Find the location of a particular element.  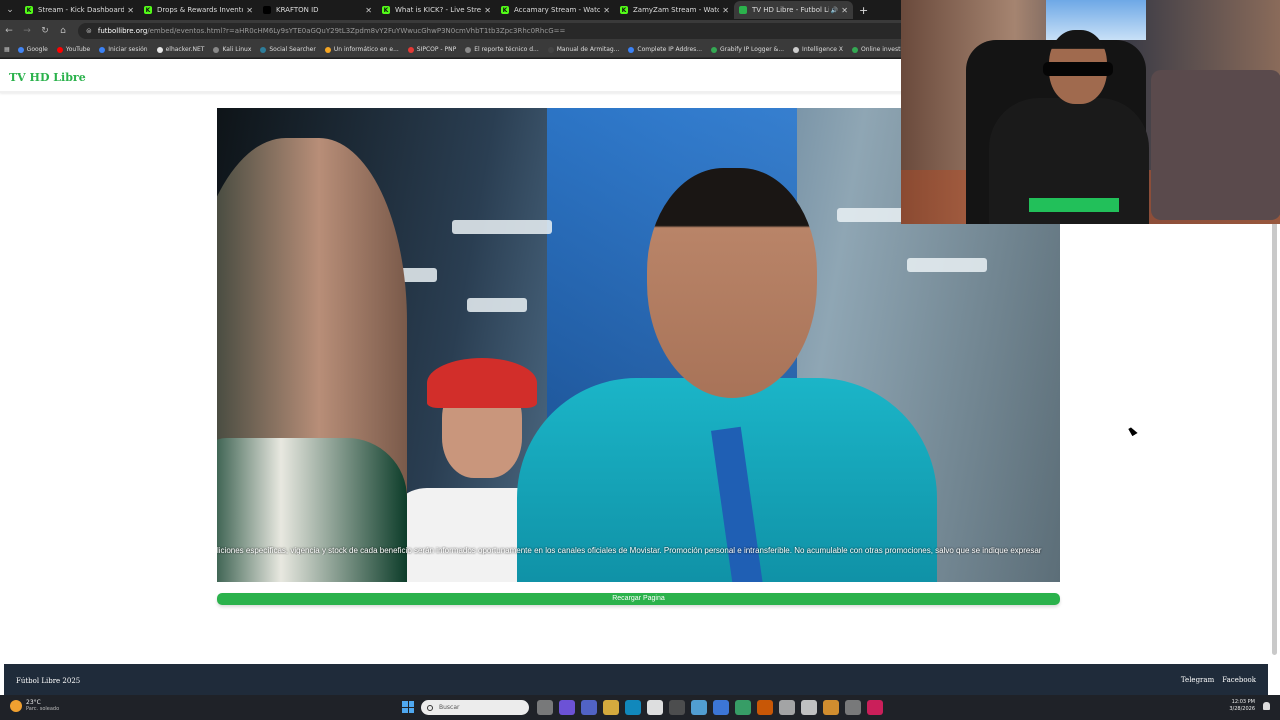

windows-start-icon is located at coordinates (408, 707).